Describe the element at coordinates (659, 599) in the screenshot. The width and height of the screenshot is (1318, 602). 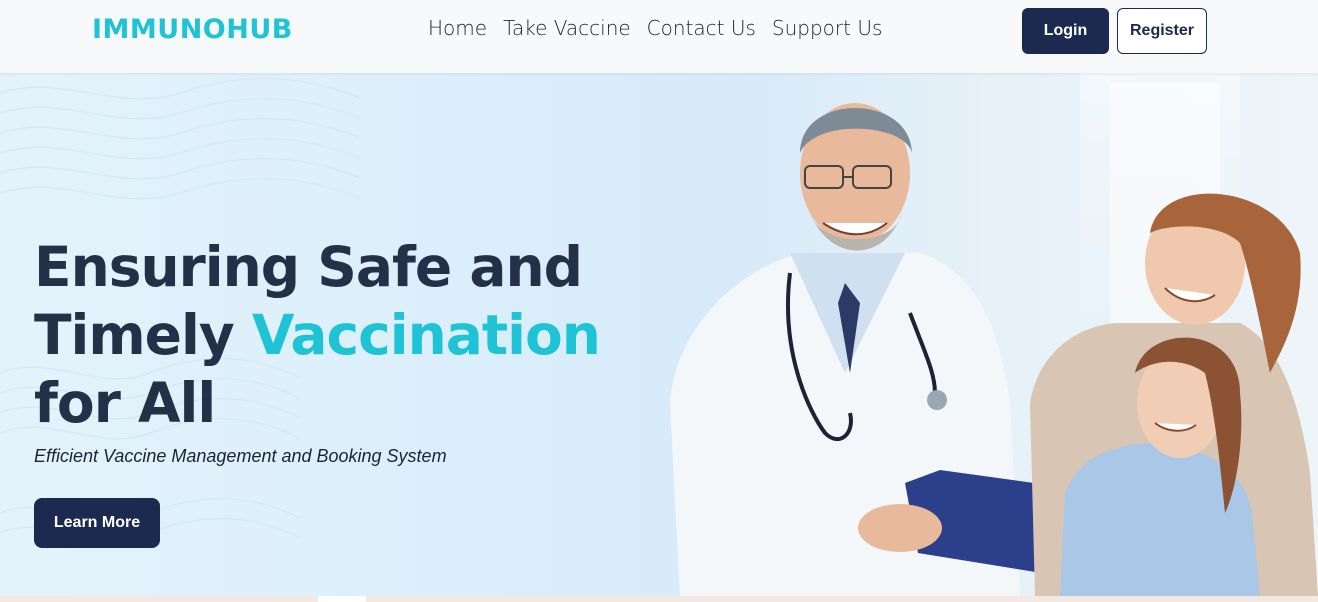
I see `hero-bottom-strip` at that location.